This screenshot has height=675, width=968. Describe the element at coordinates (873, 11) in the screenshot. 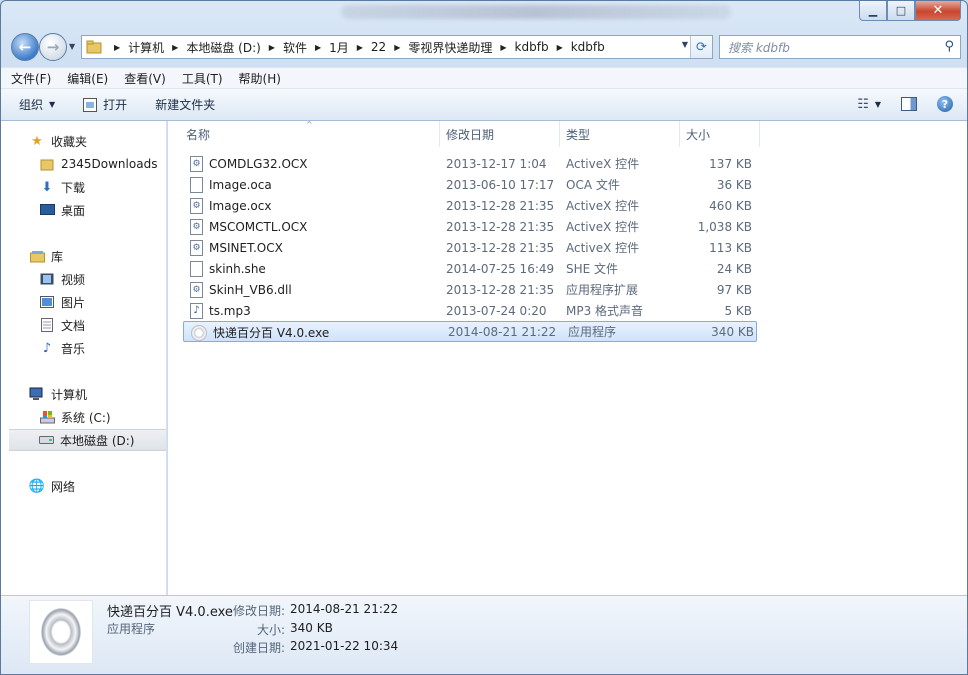

I see `minimize-button: ▁` at that location.